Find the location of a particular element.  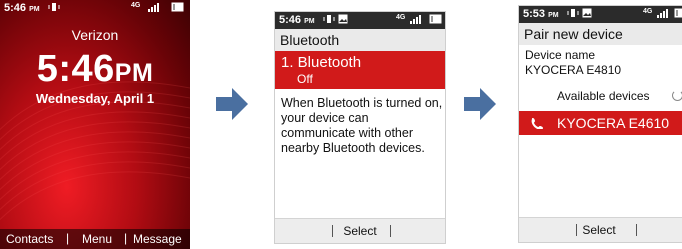

softkey-message: Message is located at coordinates (157, 239).